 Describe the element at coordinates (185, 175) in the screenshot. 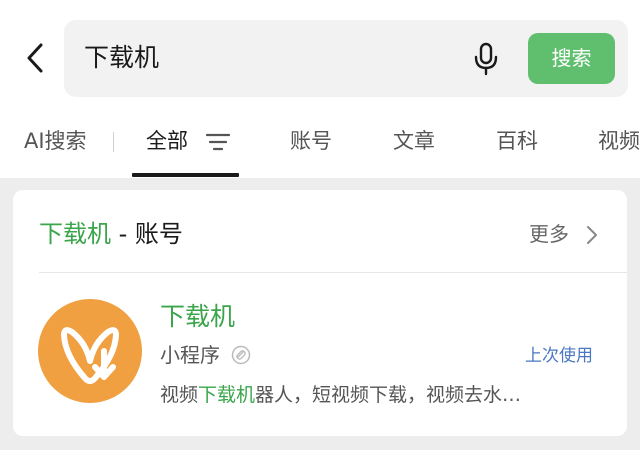

I see `active-tab-indicator` at that location.